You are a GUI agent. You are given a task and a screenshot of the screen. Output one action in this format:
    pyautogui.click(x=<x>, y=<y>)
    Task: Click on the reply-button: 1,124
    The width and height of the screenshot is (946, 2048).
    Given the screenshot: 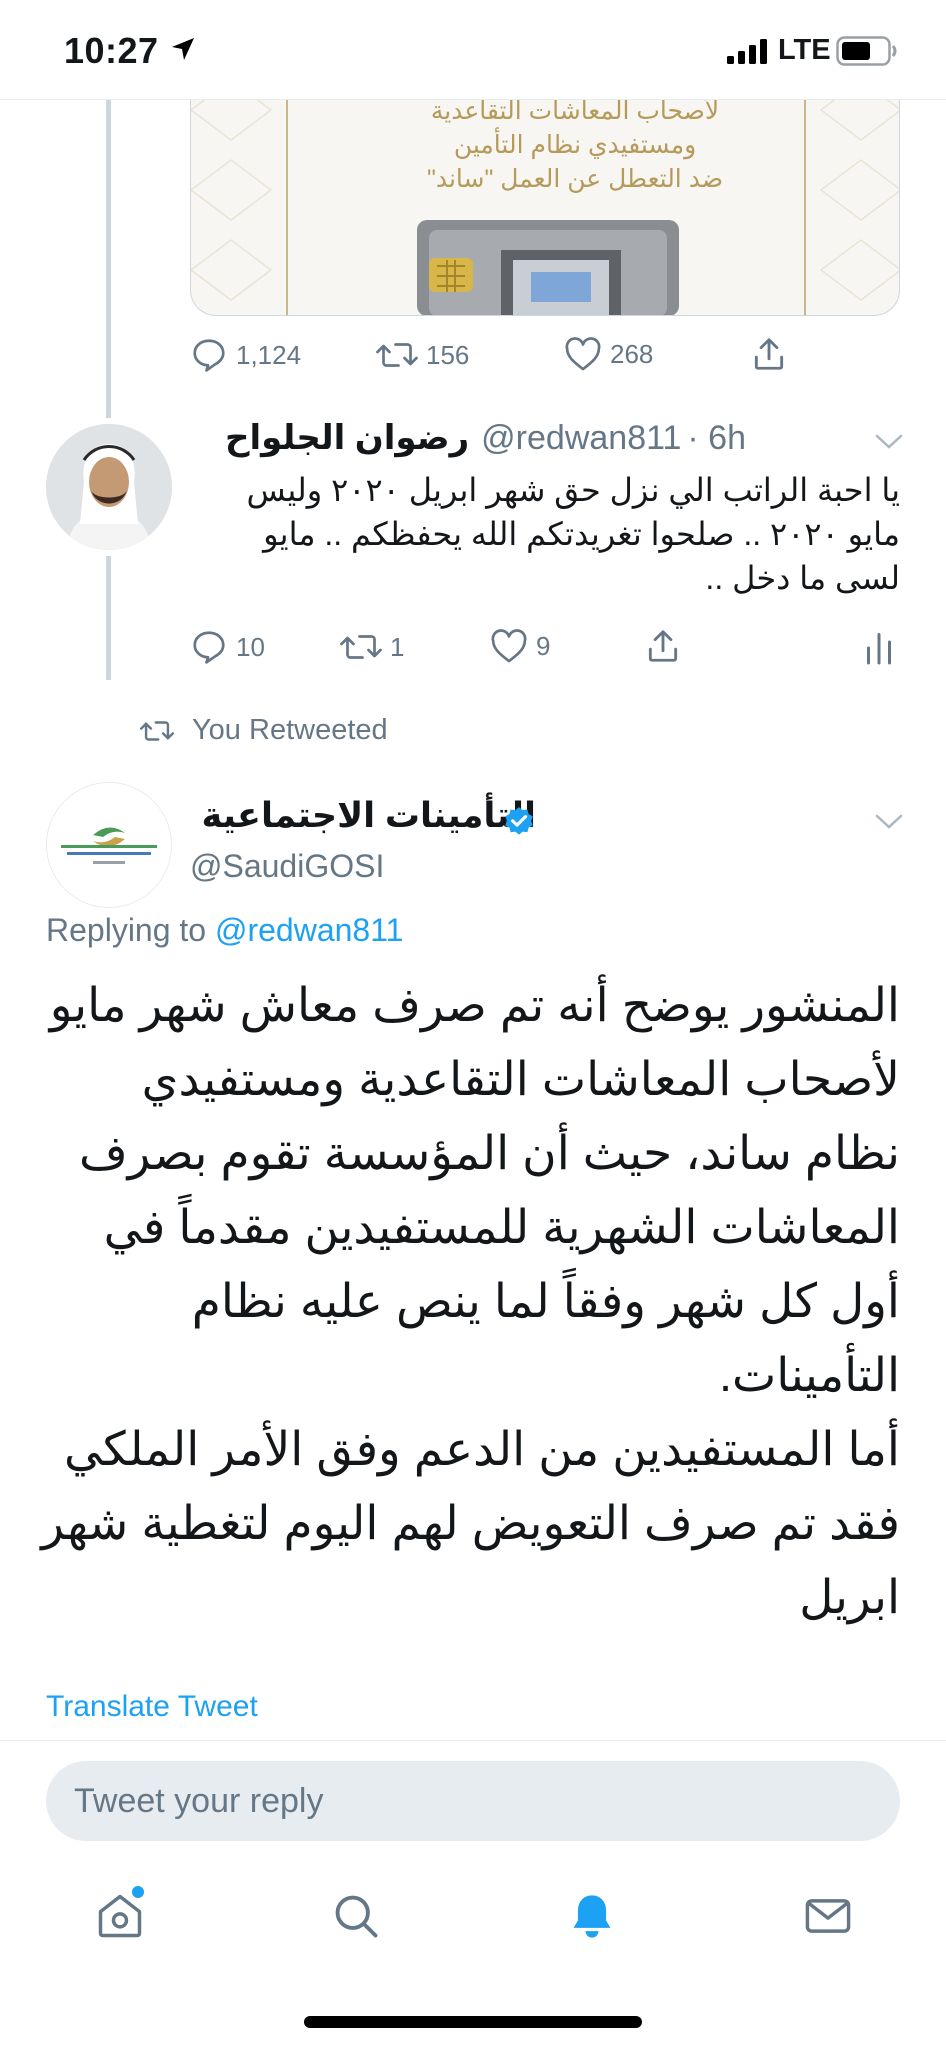 What is the action you would take?
    pyautogui.click(x=245, y=355)
    